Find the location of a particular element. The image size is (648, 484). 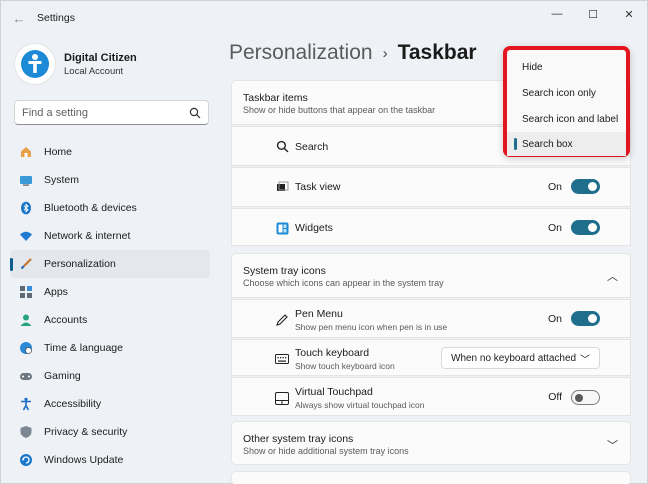

sidebar-item-label: Gaming is located at coordinates (62, 376).